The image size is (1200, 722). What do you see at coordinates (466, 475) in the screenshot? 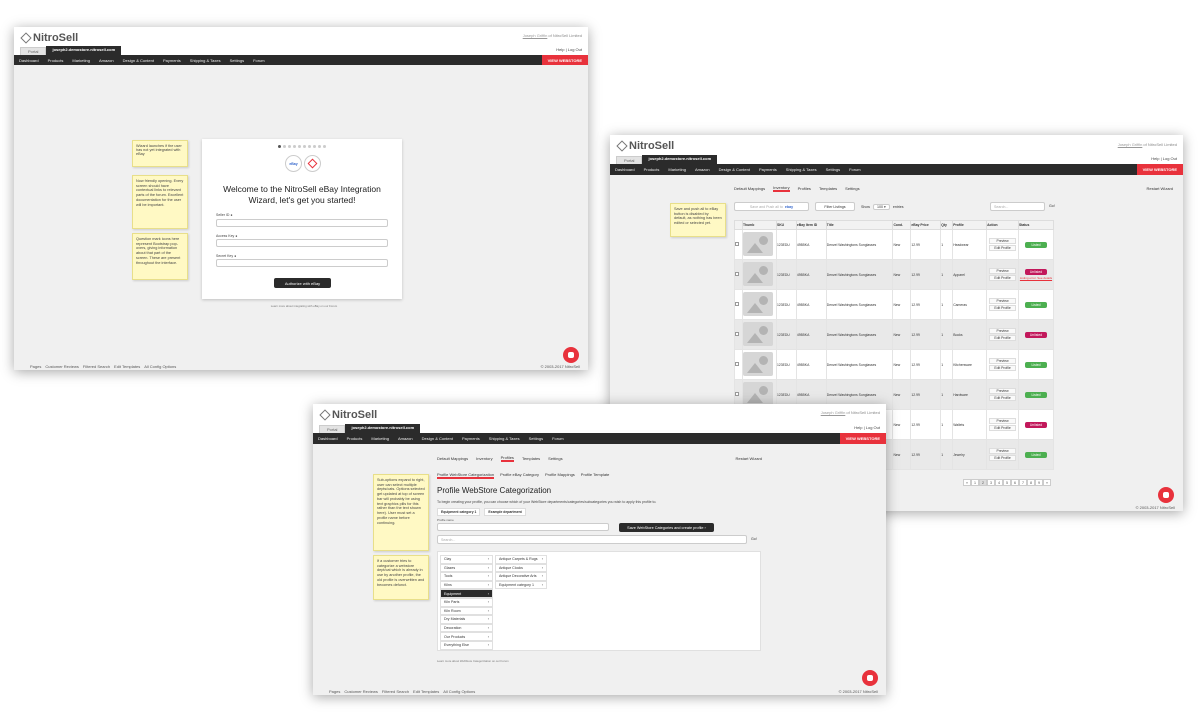
I see `subtab-webstore-categorization: Profile WebStore Categorization` at bounding box center [466, 475].